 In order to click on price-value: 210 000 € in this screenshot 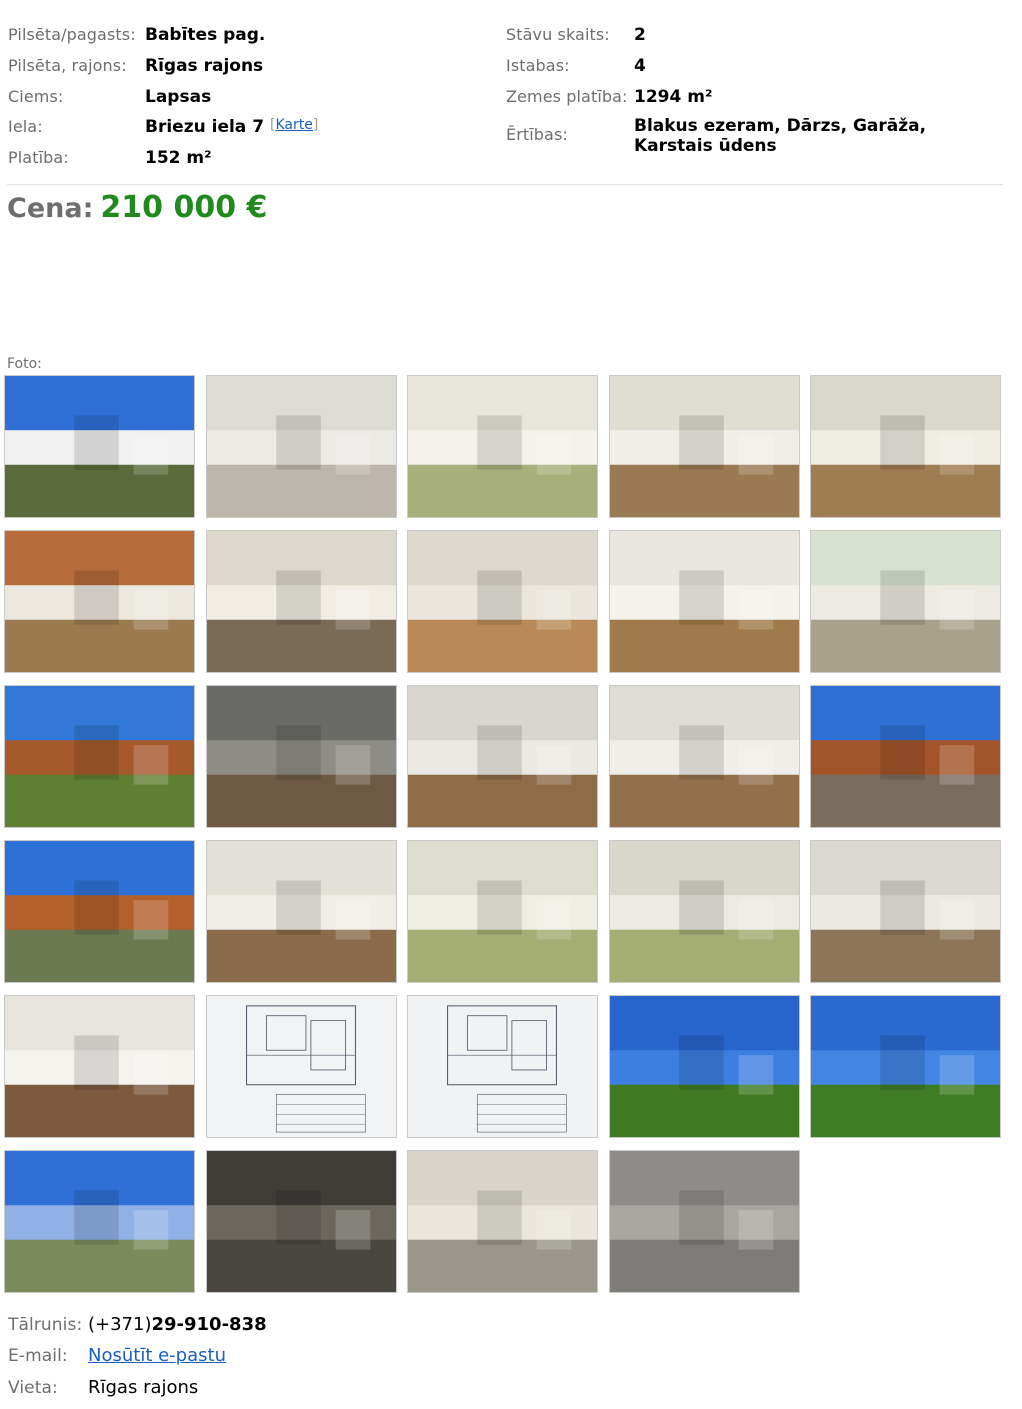, I will do `click(184, 207)`.